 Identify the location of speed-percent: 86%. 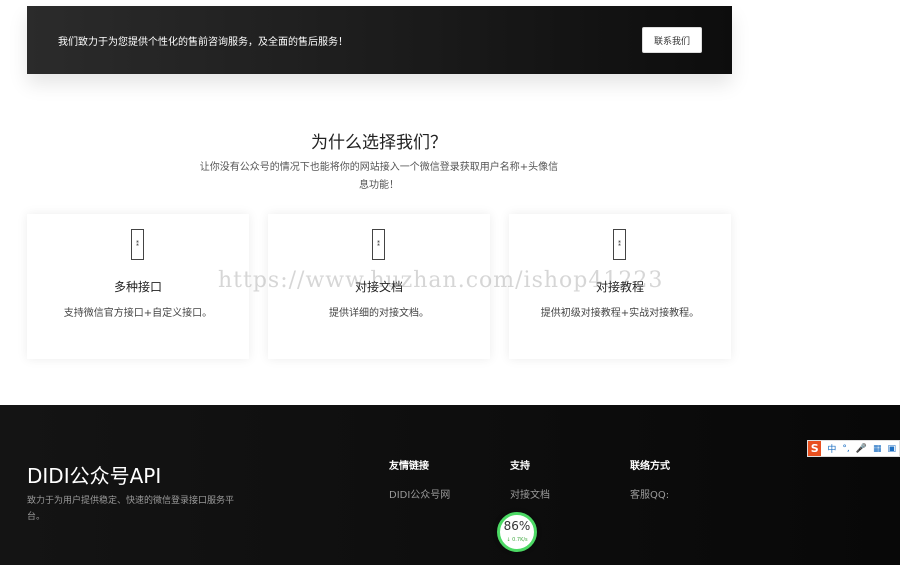
(517, 526).